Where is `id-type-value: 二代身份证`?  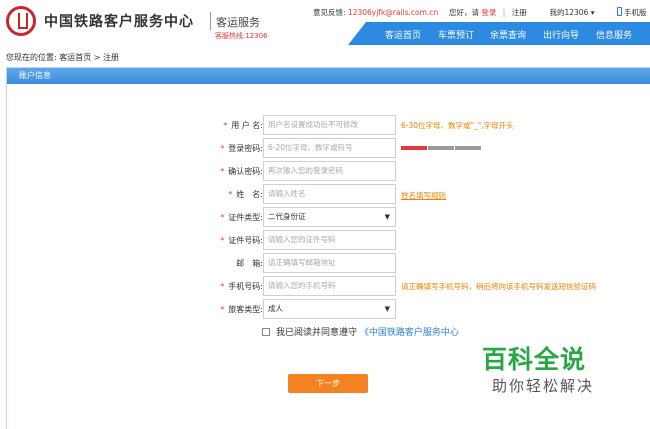 id-type-value: 二代身份证 is located at coordinates (287, 216).